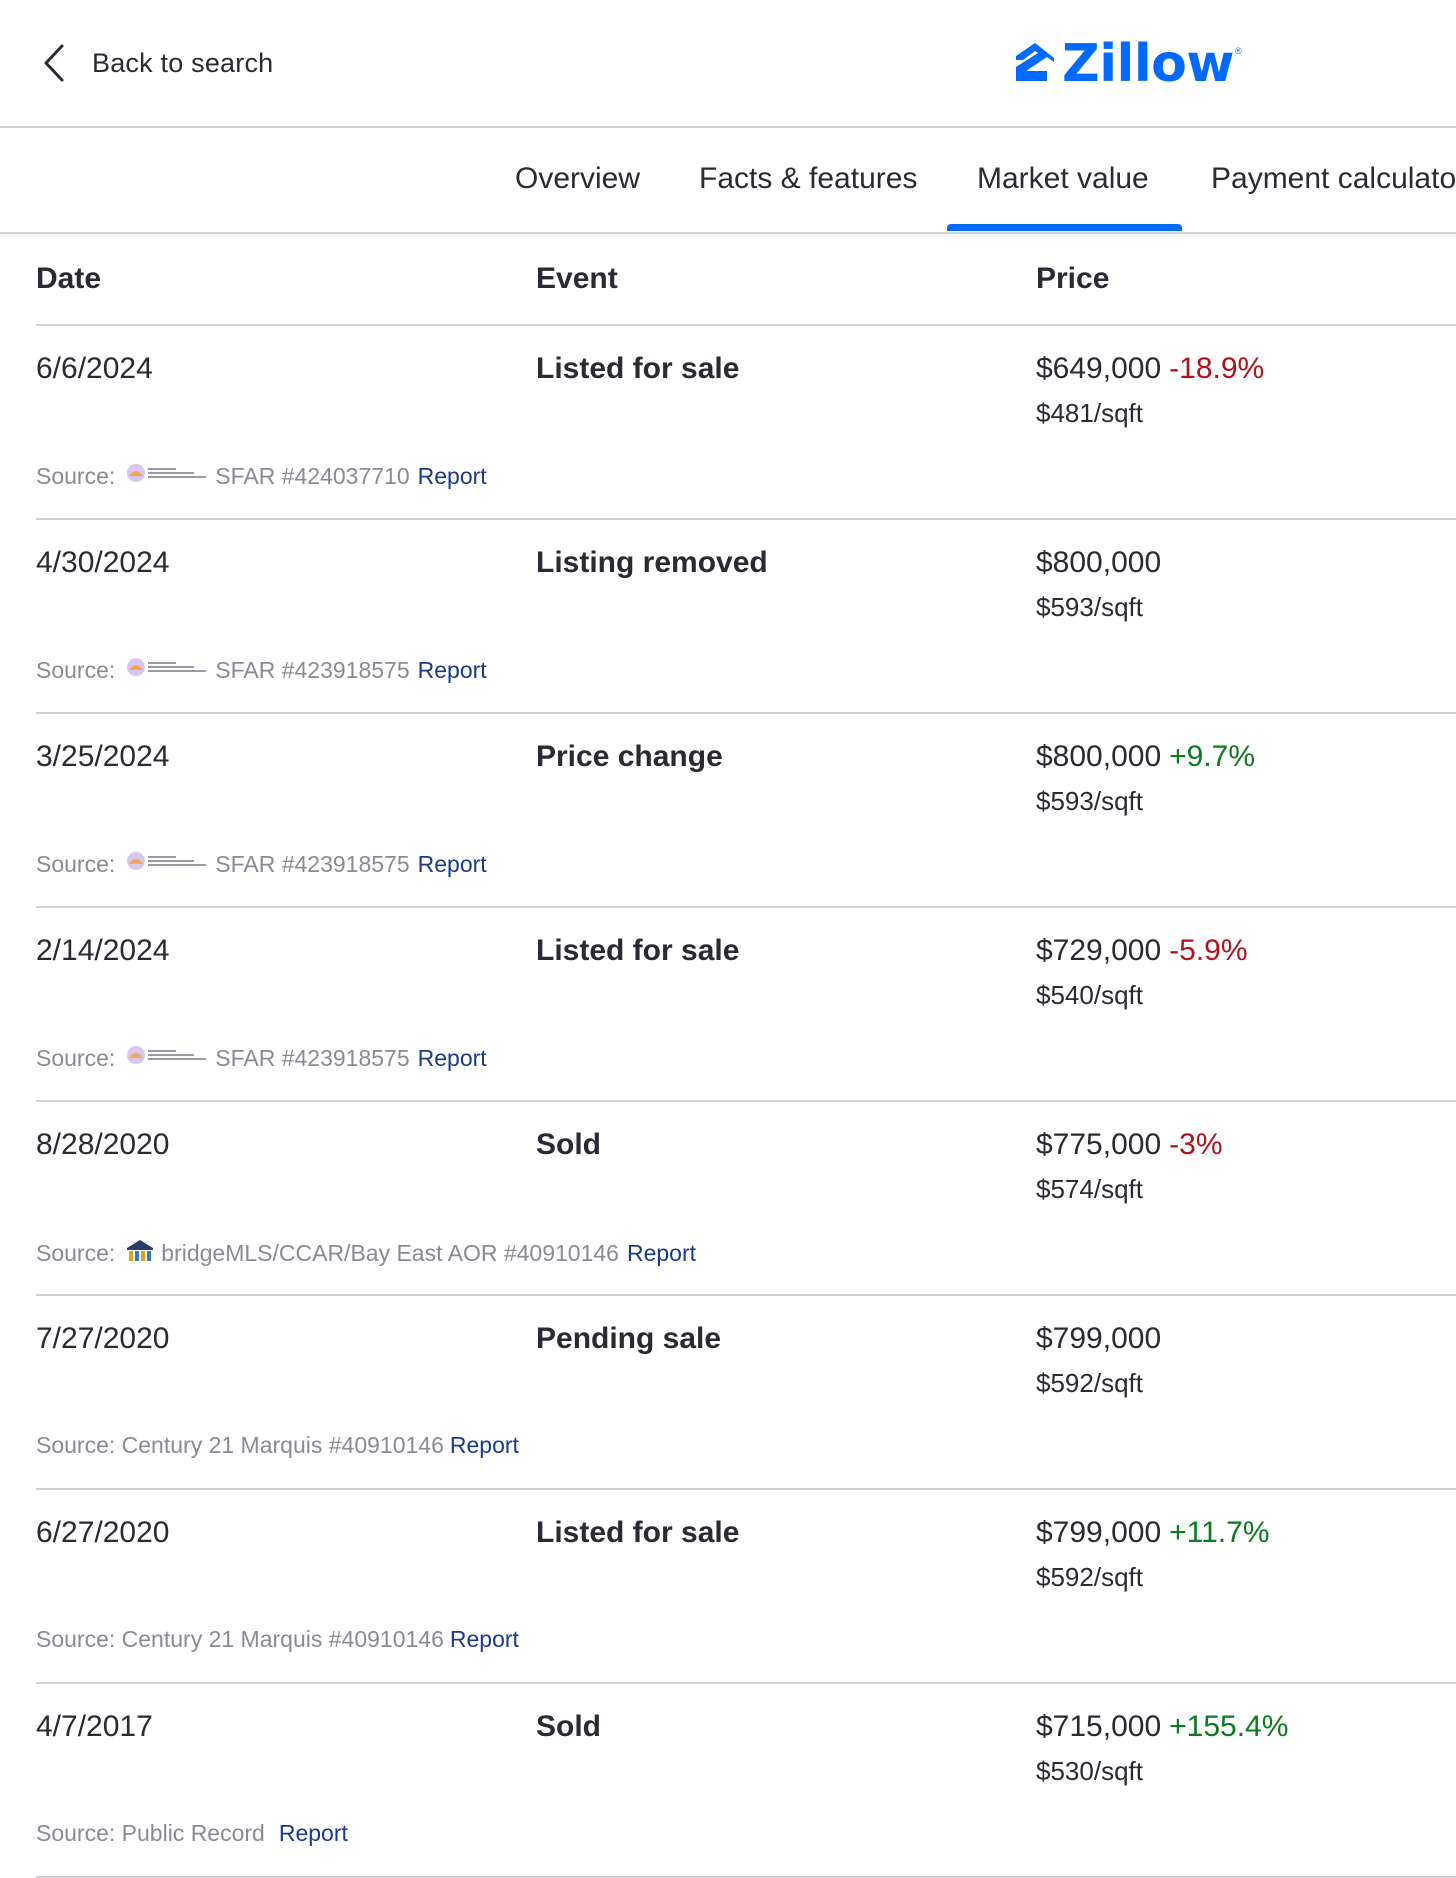 This screenshot has height=1878, width=1456. Describe the element at coordinates (103, 1338) in the screenshot. I see `row-date: 7/27/2020` at that location.